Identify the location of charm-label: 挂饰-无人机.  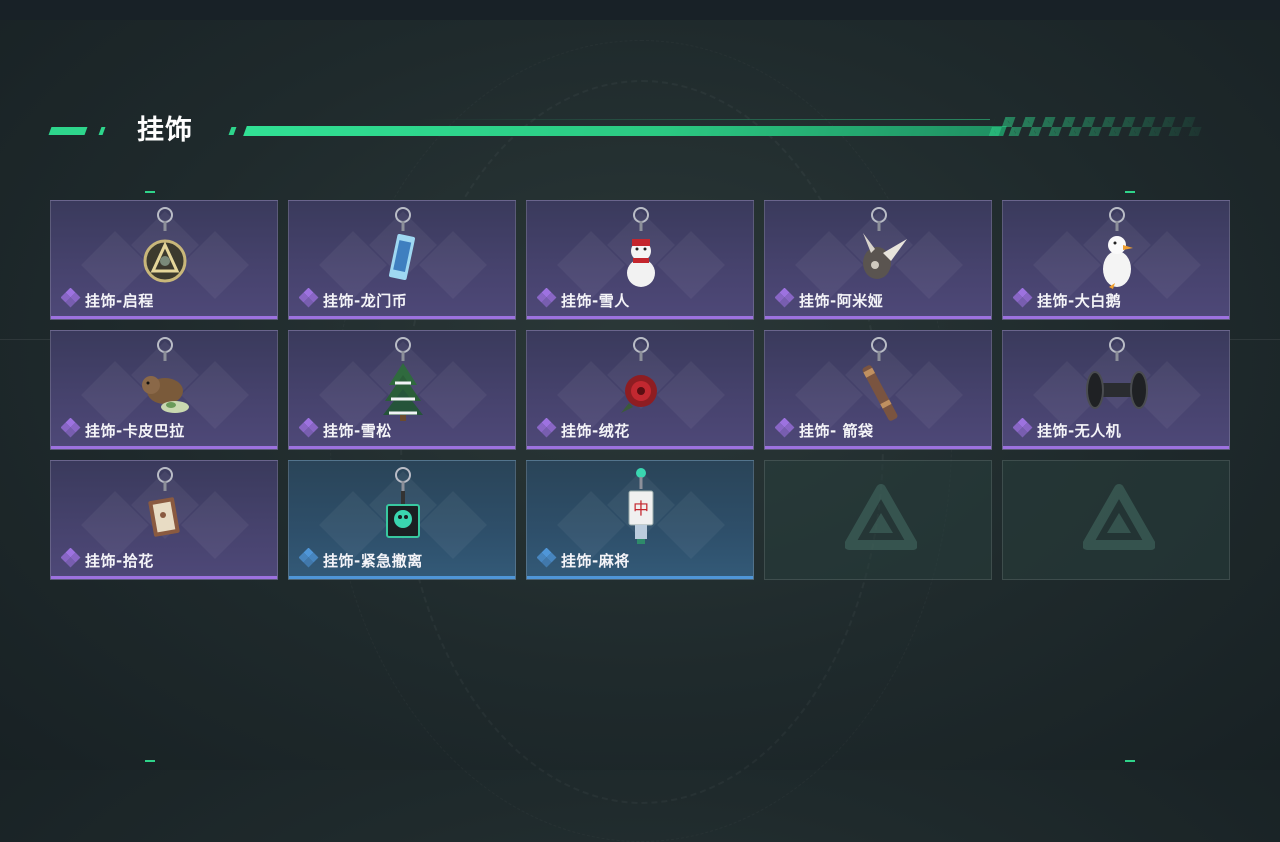
(1067, 429).